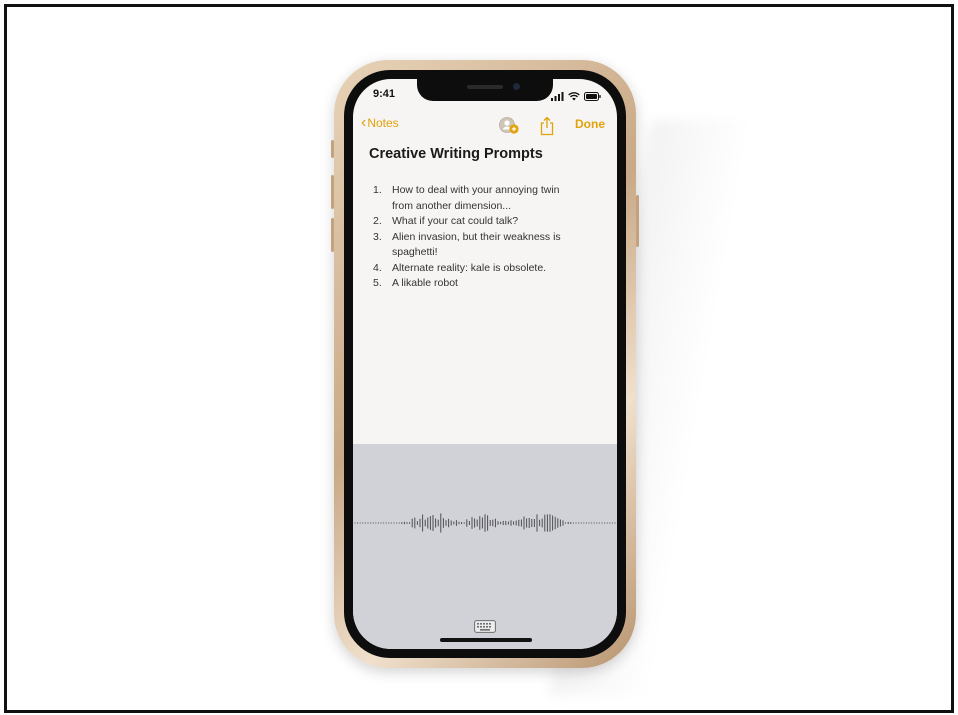  I want to click on cellular-signal-icon, so click(557, 97).